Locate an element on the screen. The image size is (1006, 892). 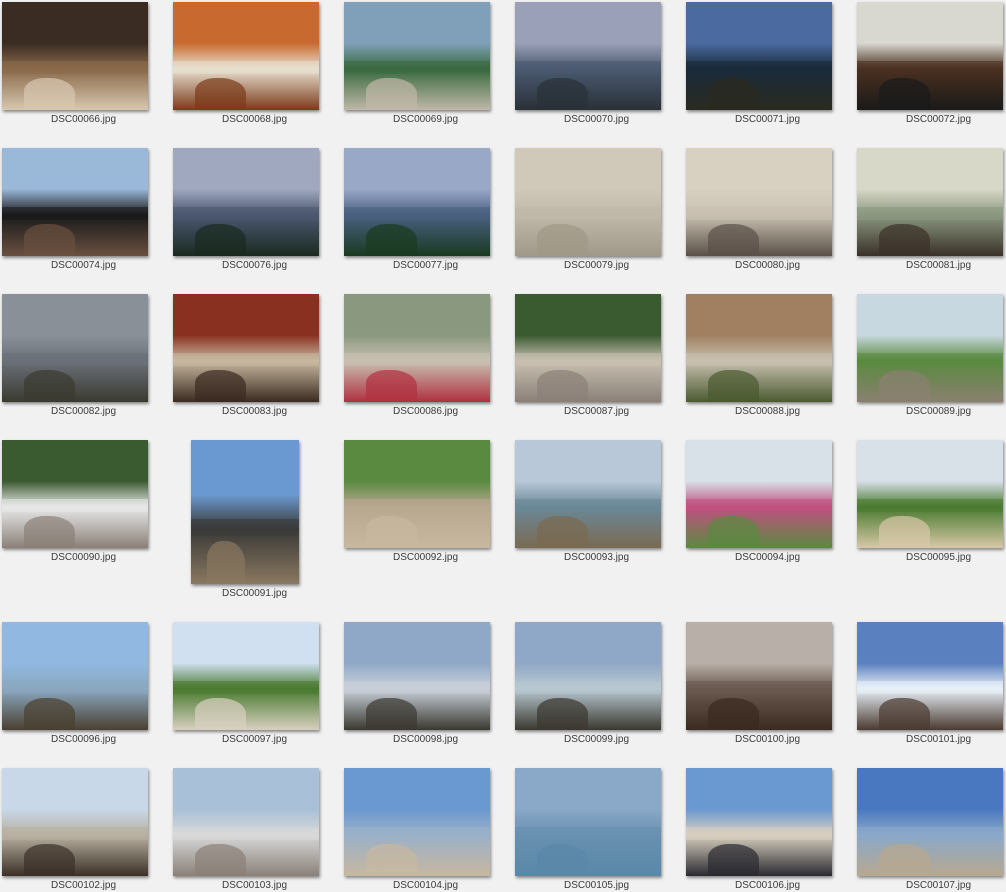
thumbnail-filename: DSC00094.jpg is located at coordinates (767, 557).